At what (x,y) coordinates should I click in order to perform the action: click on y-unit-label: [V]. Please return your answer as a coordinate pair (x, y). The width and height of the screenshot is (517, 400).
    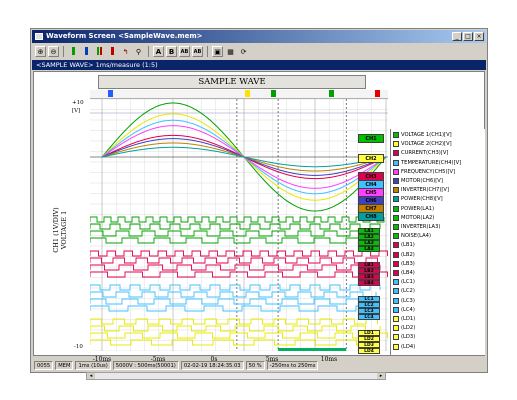
    Looking at the image, I should click on (76, 111).